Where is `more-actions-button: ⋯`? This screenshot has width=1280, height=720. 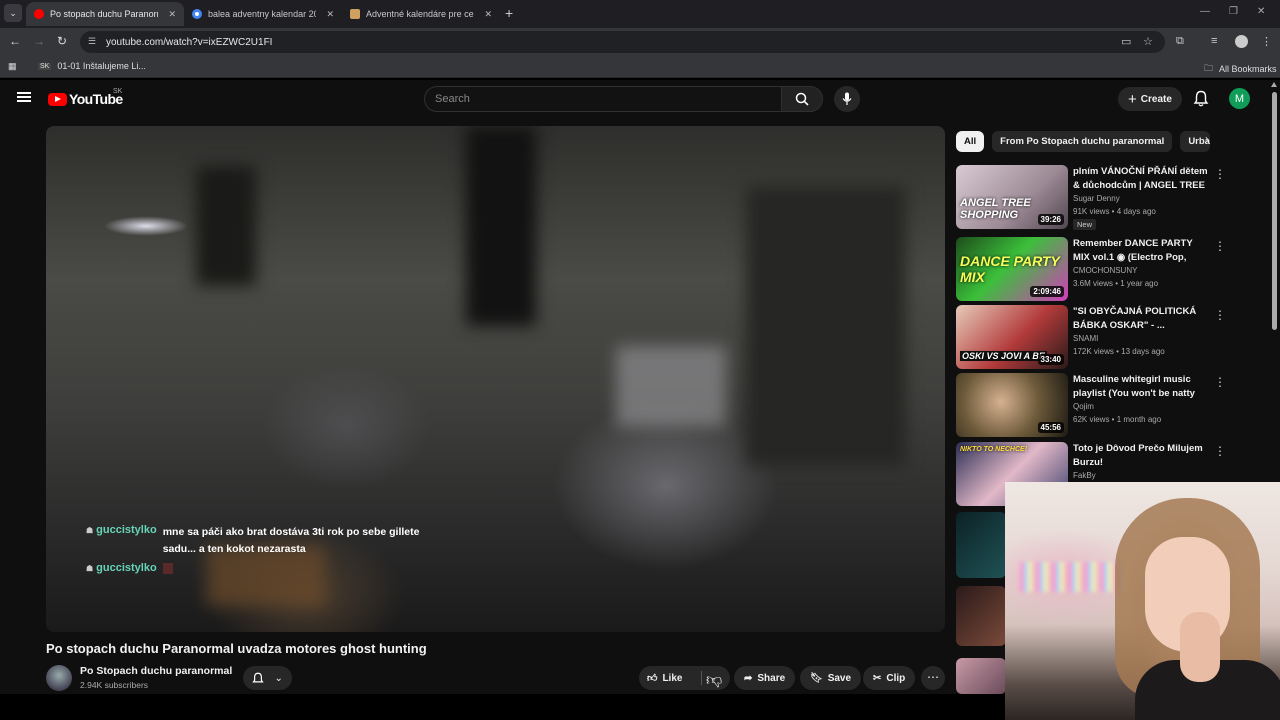
more-actions-button: ⋯ is located at coordinates (933, 678).